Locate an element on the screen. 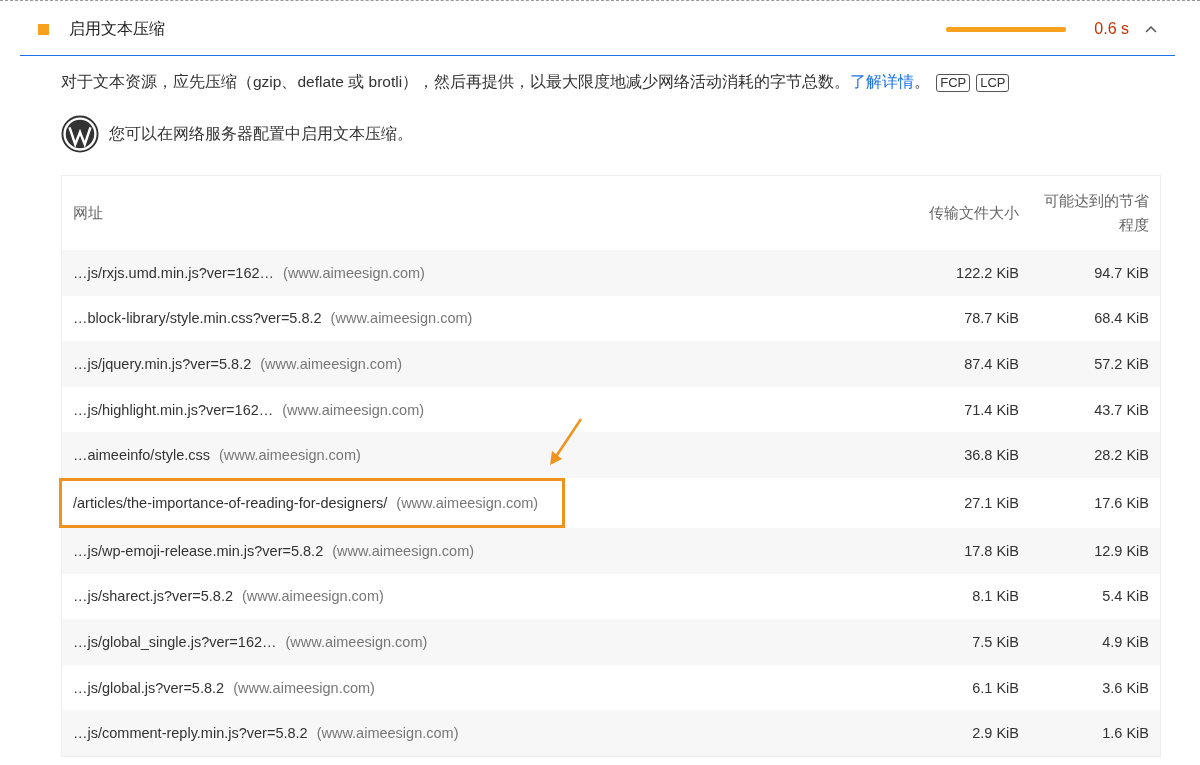 This screenshot has width=1200, height=765. column-header: 传输文件大小 is located at coordinates (948, 212).